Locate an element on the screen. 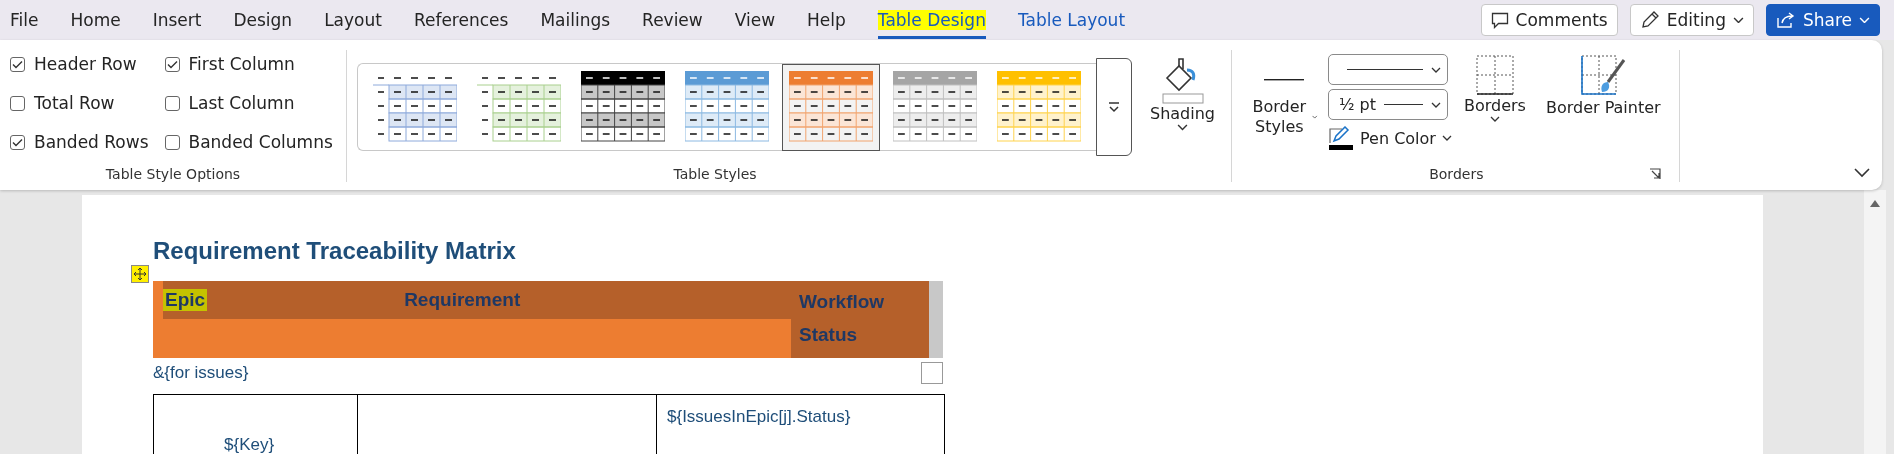 The image size is (1894, 454). ribbon-tab: Insert is located at coordinates (177, 20).